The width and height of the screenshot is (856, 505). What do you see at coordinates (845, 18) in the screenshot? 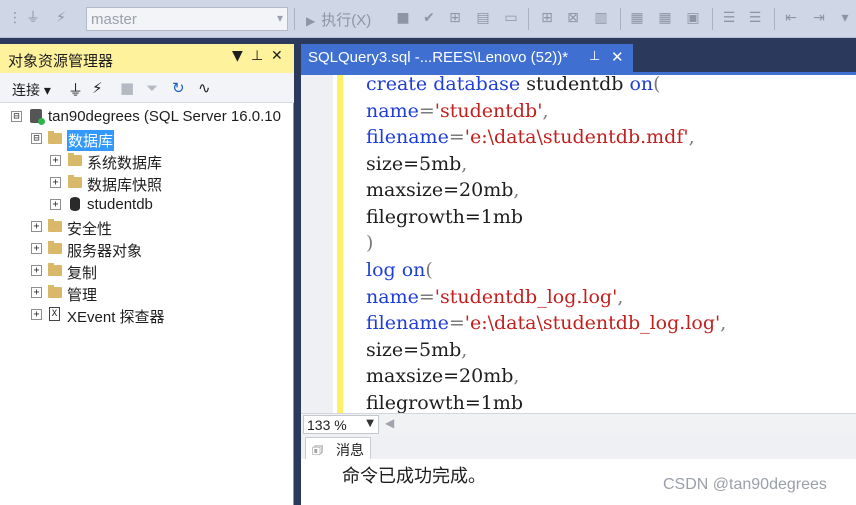
I see `toolbar-overflow-icon: ▾` at bounding box center [845, 18].